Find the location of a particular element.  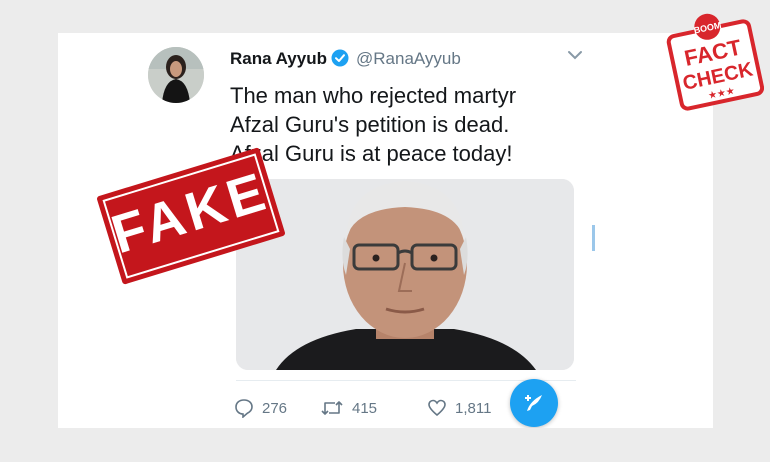

compose-tweet-button is located at coordinates (534, 403).